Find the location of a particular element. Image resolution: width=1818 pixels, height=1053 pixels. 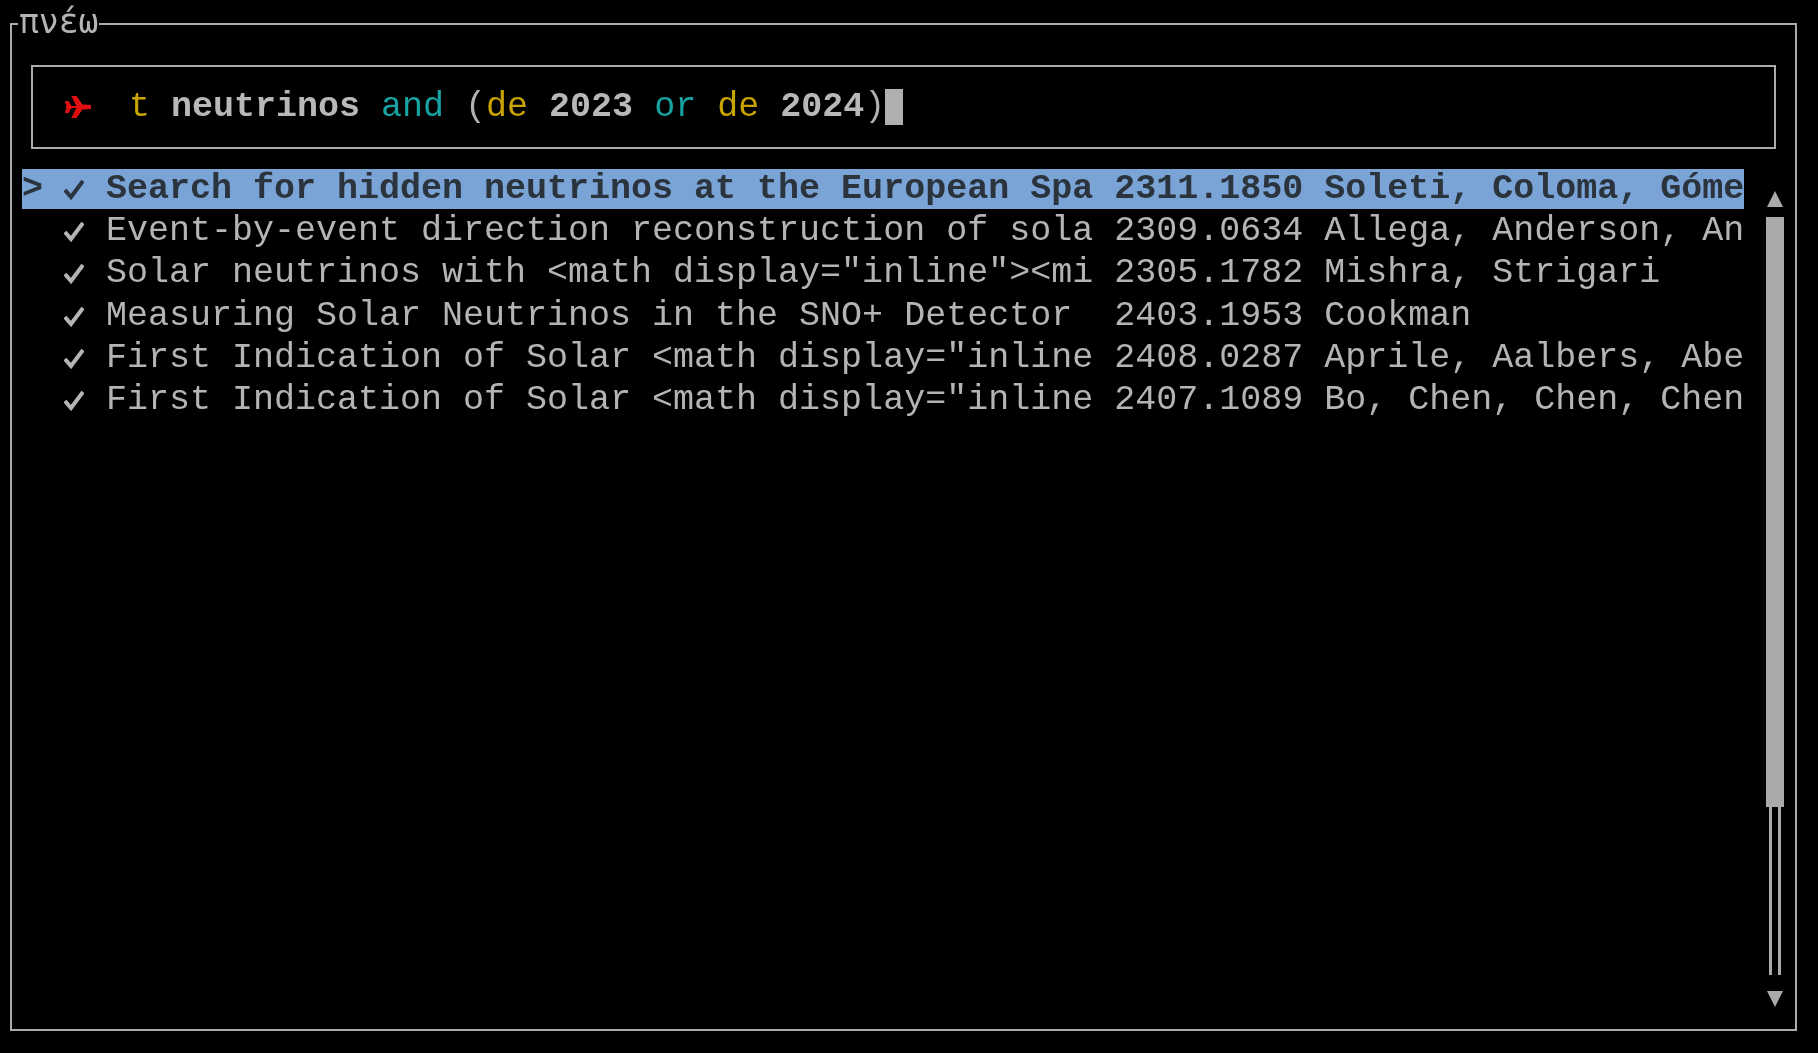

result-row: Measuring Solar Neutrinos in the SNO+ Detector 2403.1953 Cookman is located at coordinates (883, 315).